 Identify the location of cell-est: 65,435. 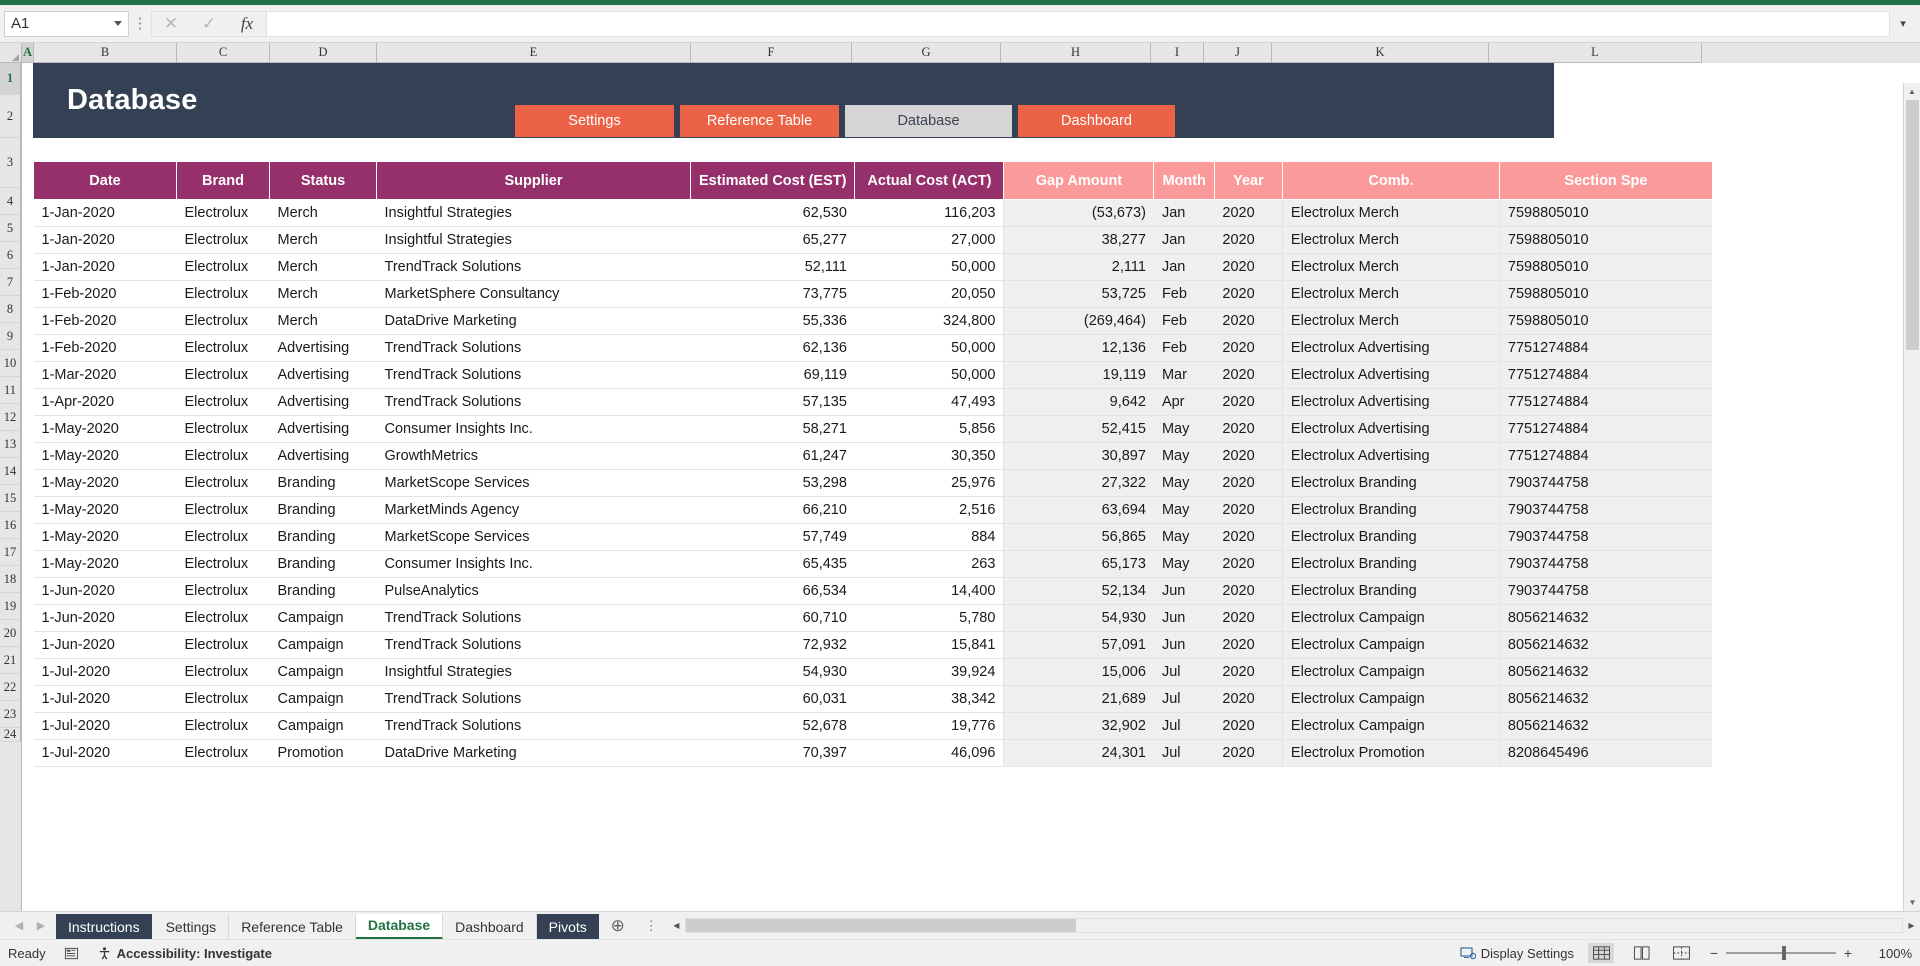
(772, 564).